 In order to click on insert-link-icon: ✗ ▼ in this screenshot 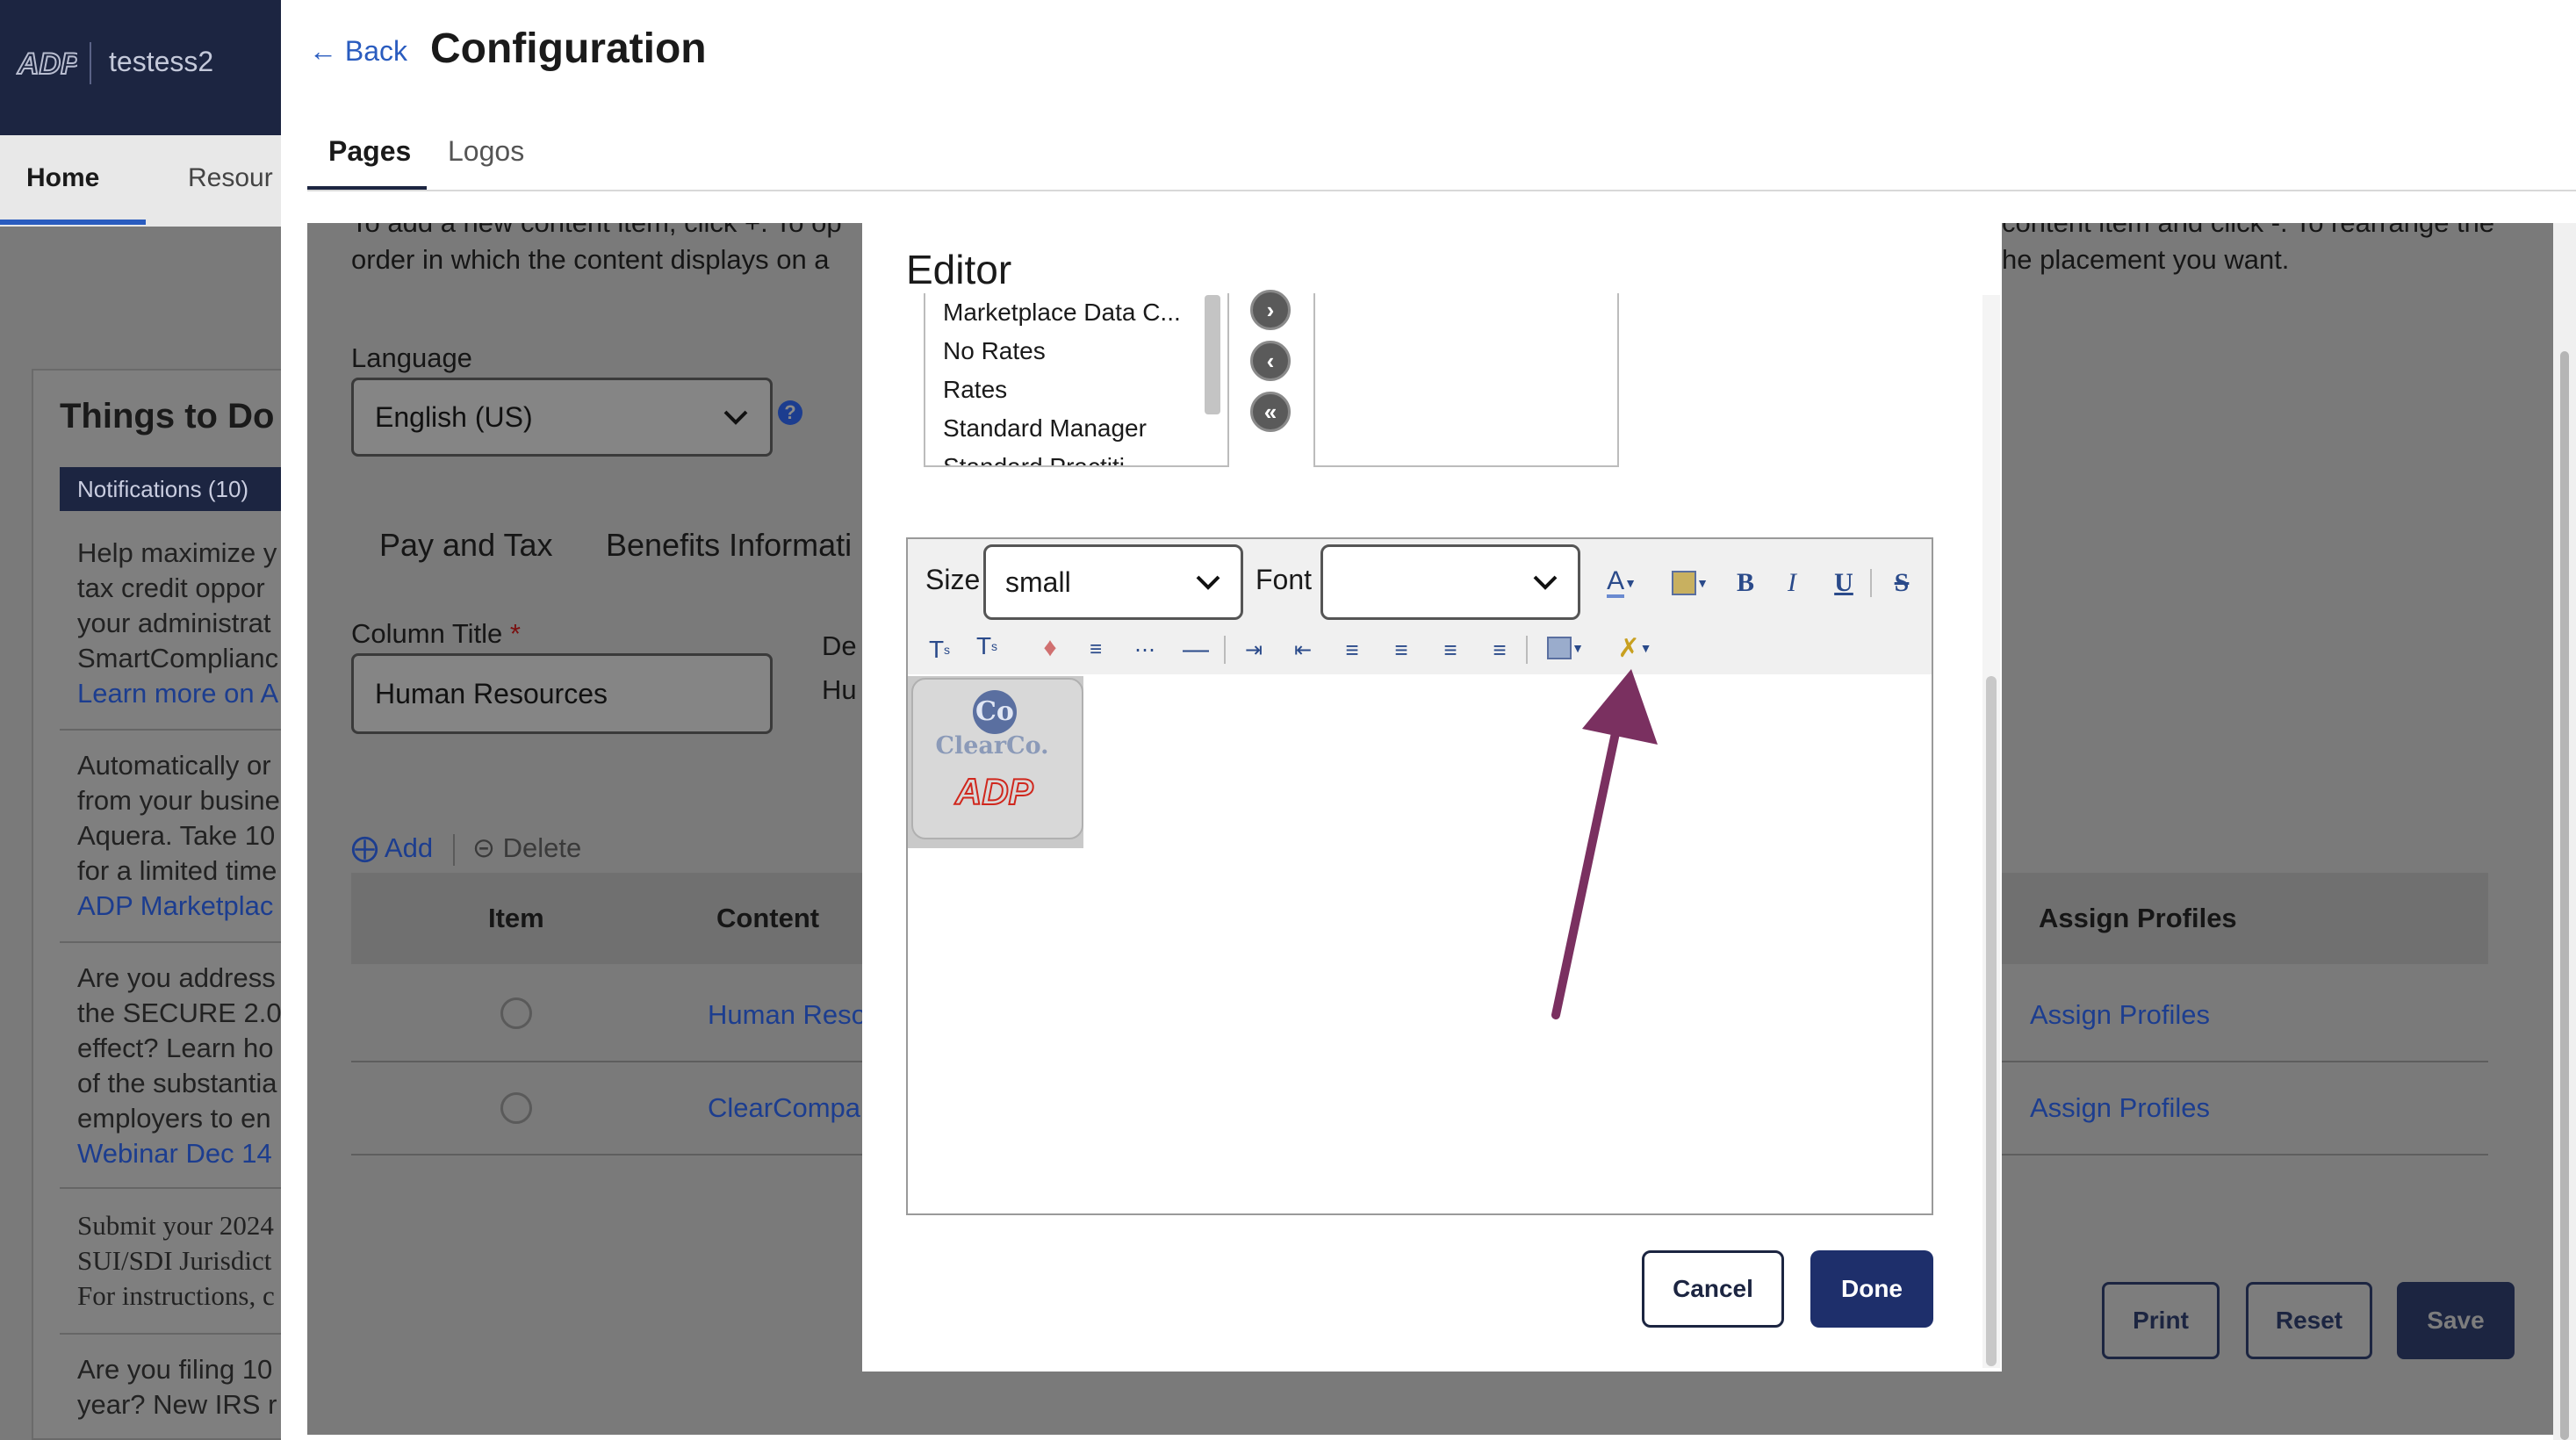, I will do `click(1634, 648)`.